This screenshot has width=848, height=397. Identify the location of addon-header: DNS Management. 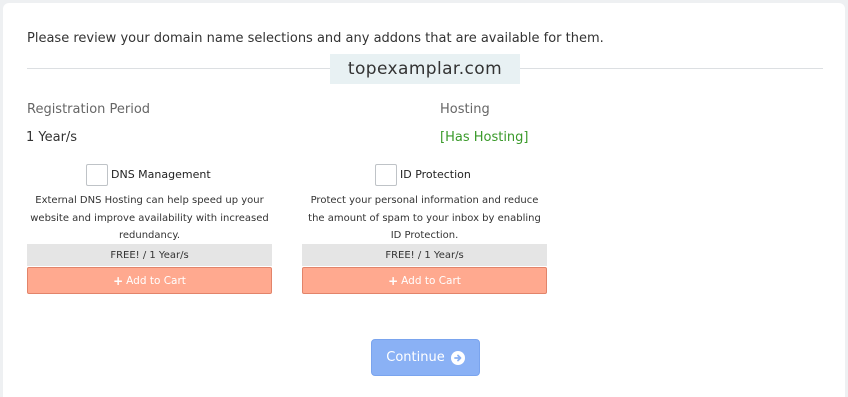
(149, 177).